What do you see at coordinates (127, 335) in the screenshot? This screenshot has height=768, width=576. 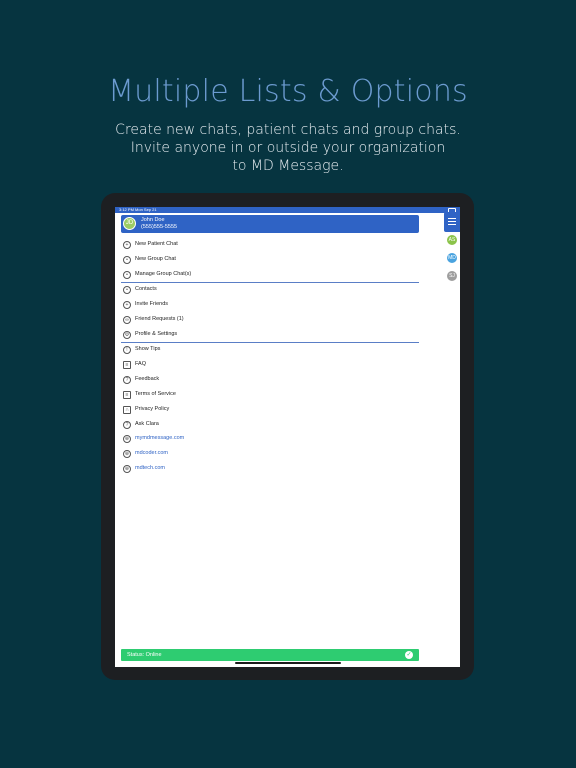 I see `settings-icon: ⚙` at bounding box center [127, 335].